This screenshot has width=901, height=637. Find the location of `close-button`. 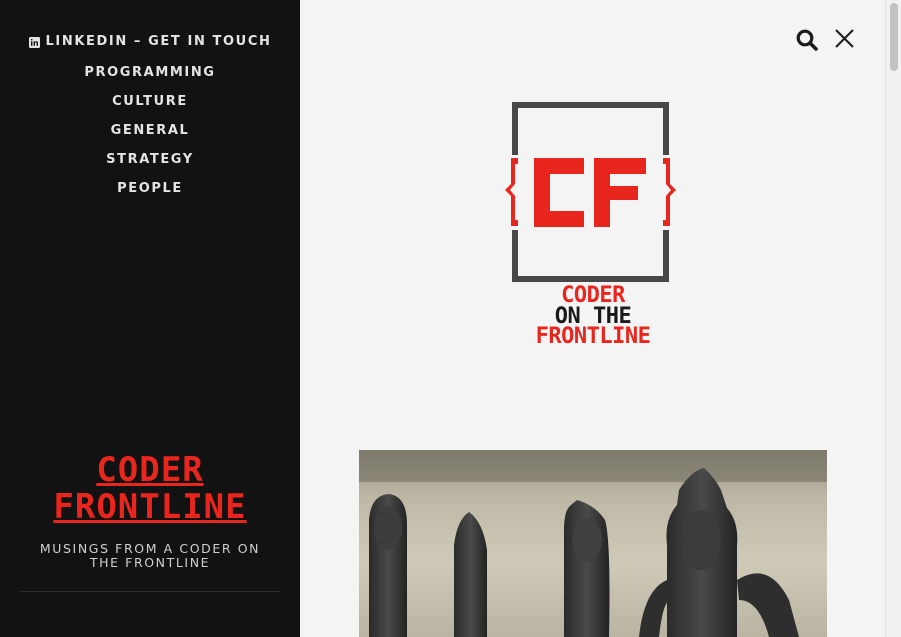

close-button is located at coordinates (845, 39).